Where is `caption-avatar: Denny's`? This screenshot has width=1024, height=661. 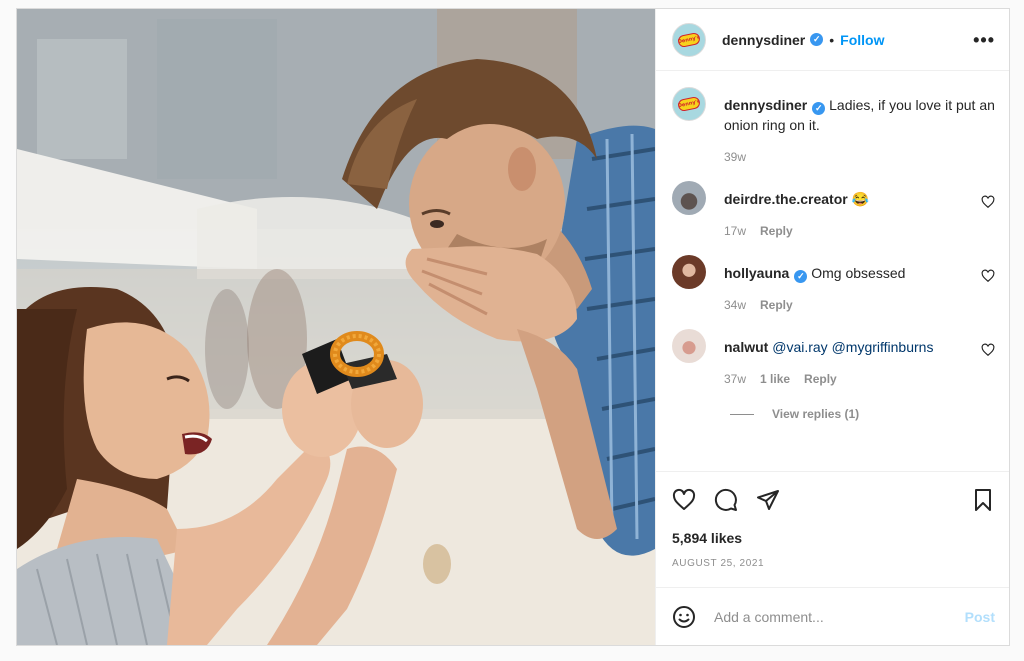
caption-avatar: Denny's is located at coordinates (689, 104).